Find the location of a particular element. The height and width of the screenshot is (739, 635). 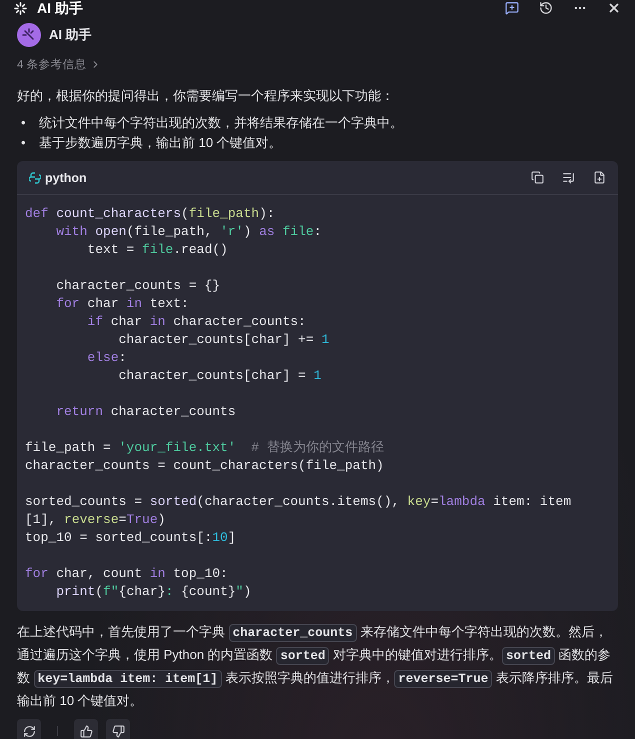

code-line: sorted_counts = sorted(character_counts.items(), key=lambda item: item is located at coordinates (298, 502).